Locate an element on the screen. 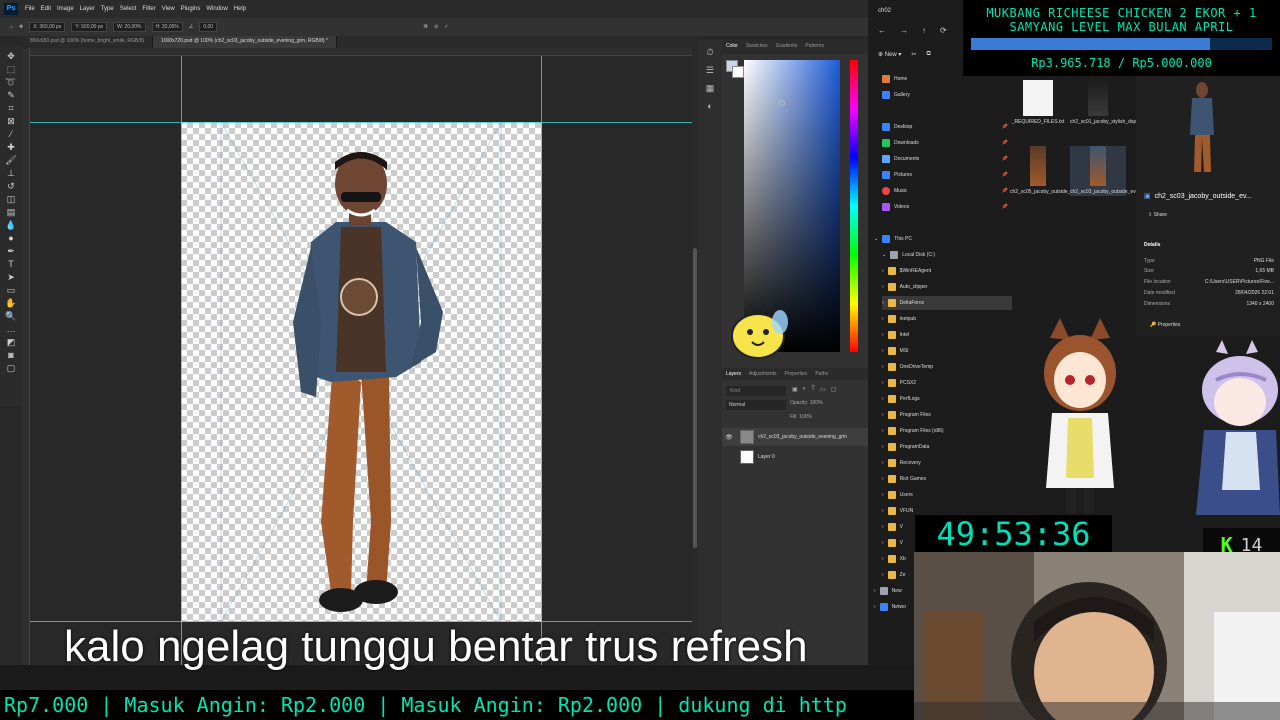 The width and height of the screenshot is (1280, 720). file-item: ch2_sc01_jacoby_stylish_day_grin.png is located at coordinates (1113, 103).